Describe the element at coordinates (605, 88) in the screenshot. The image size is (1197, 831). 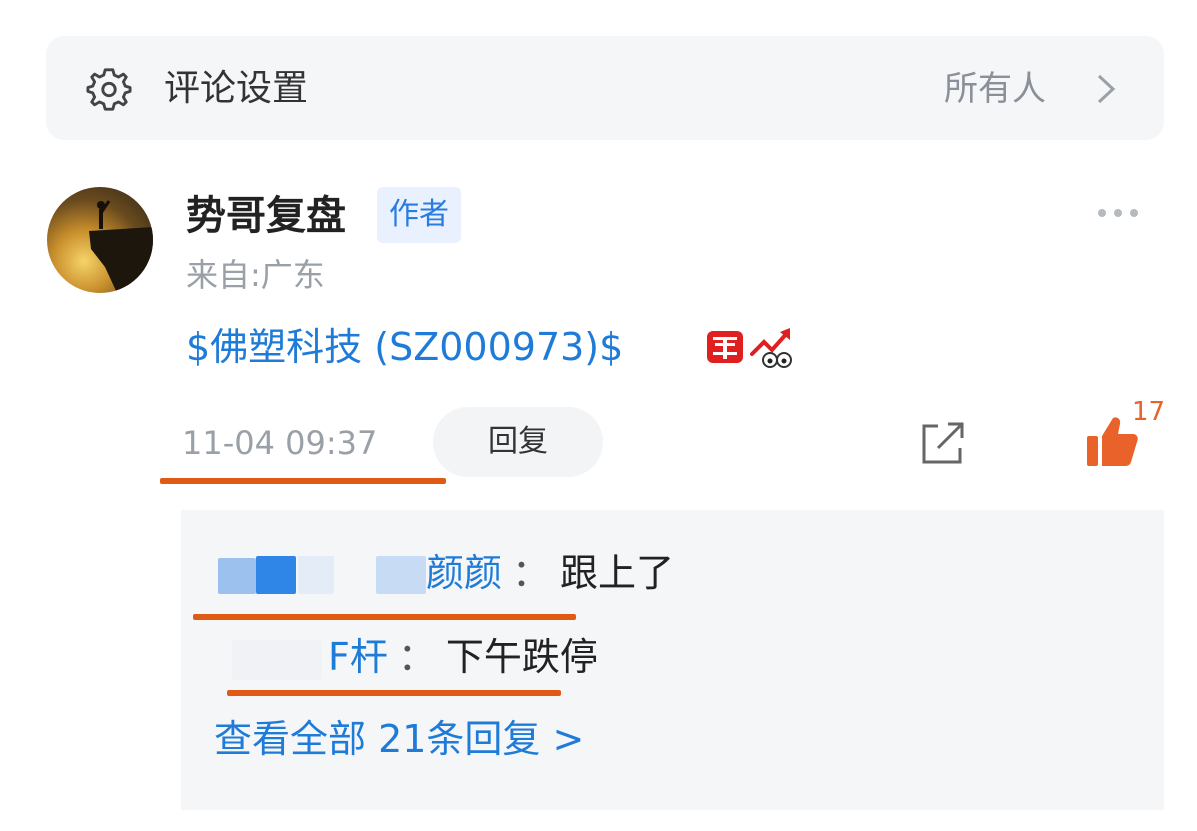
I see `comment-settings-bar: 评论设置 所有人` at that location.